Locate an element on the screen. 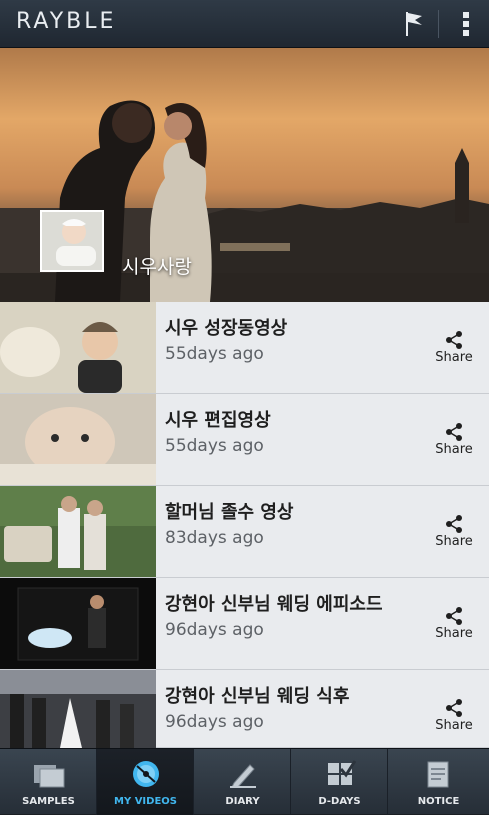 The width and height of the screenshot is (489, 815). video-date: 83days ago is located at coordinates (214, 538).